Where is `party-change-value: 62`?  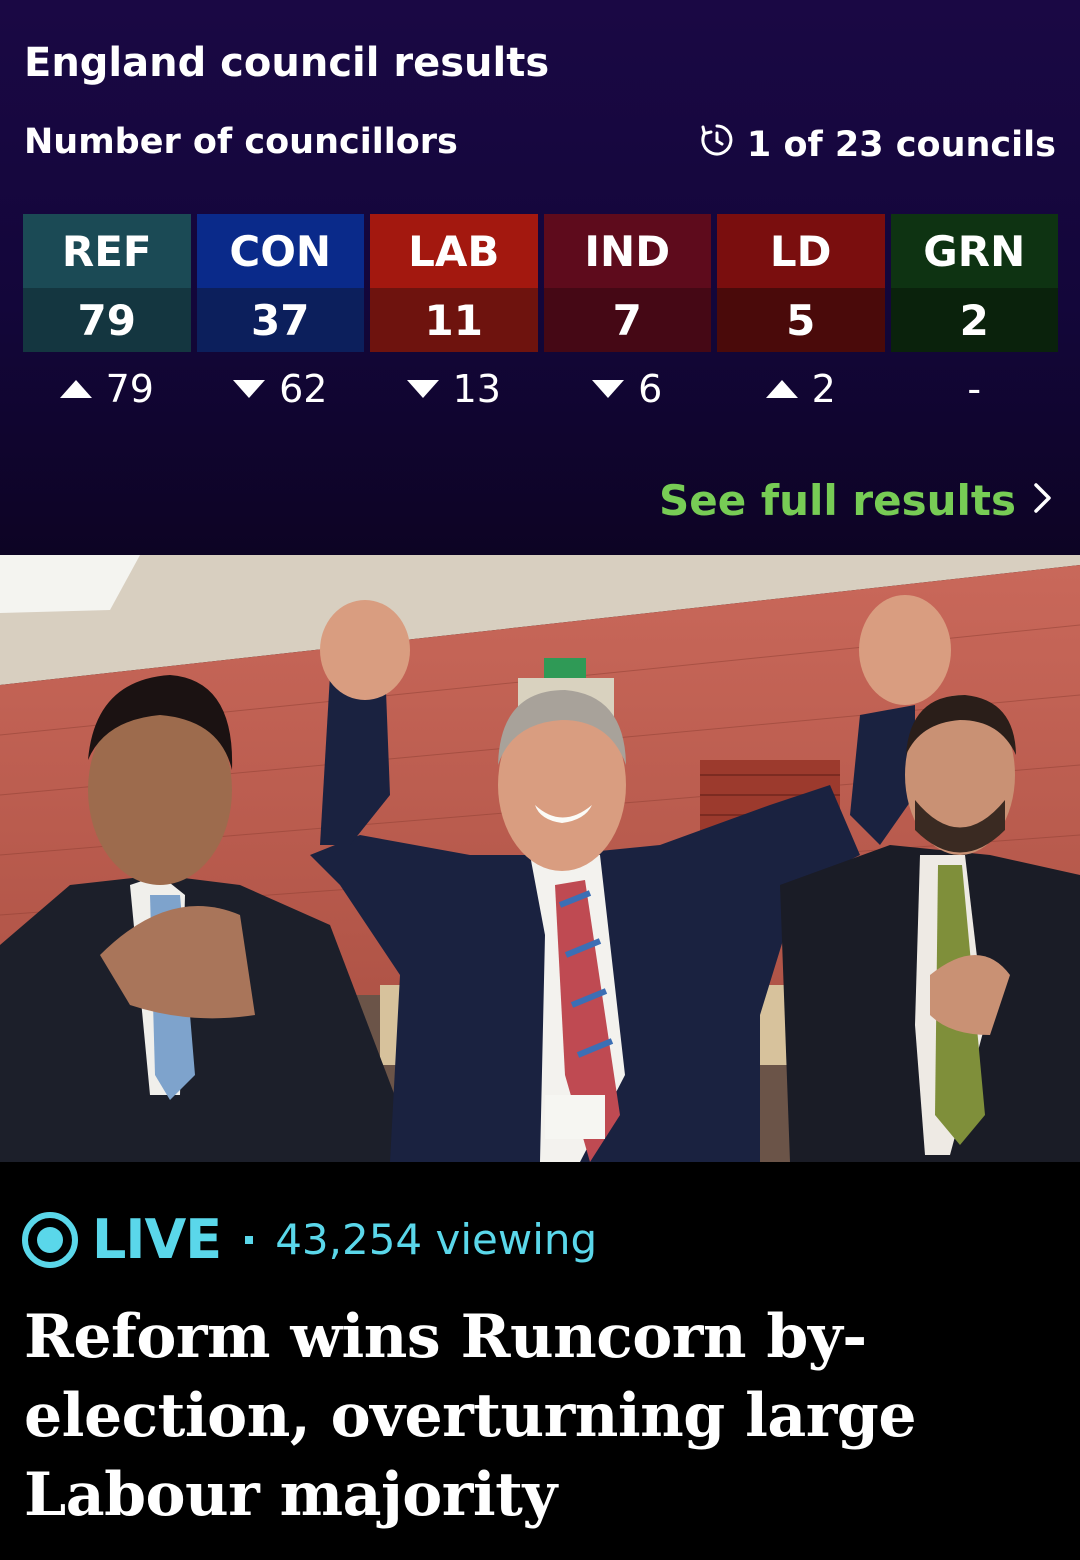
party-change-value: 62 is located at coordinates (303, 389).